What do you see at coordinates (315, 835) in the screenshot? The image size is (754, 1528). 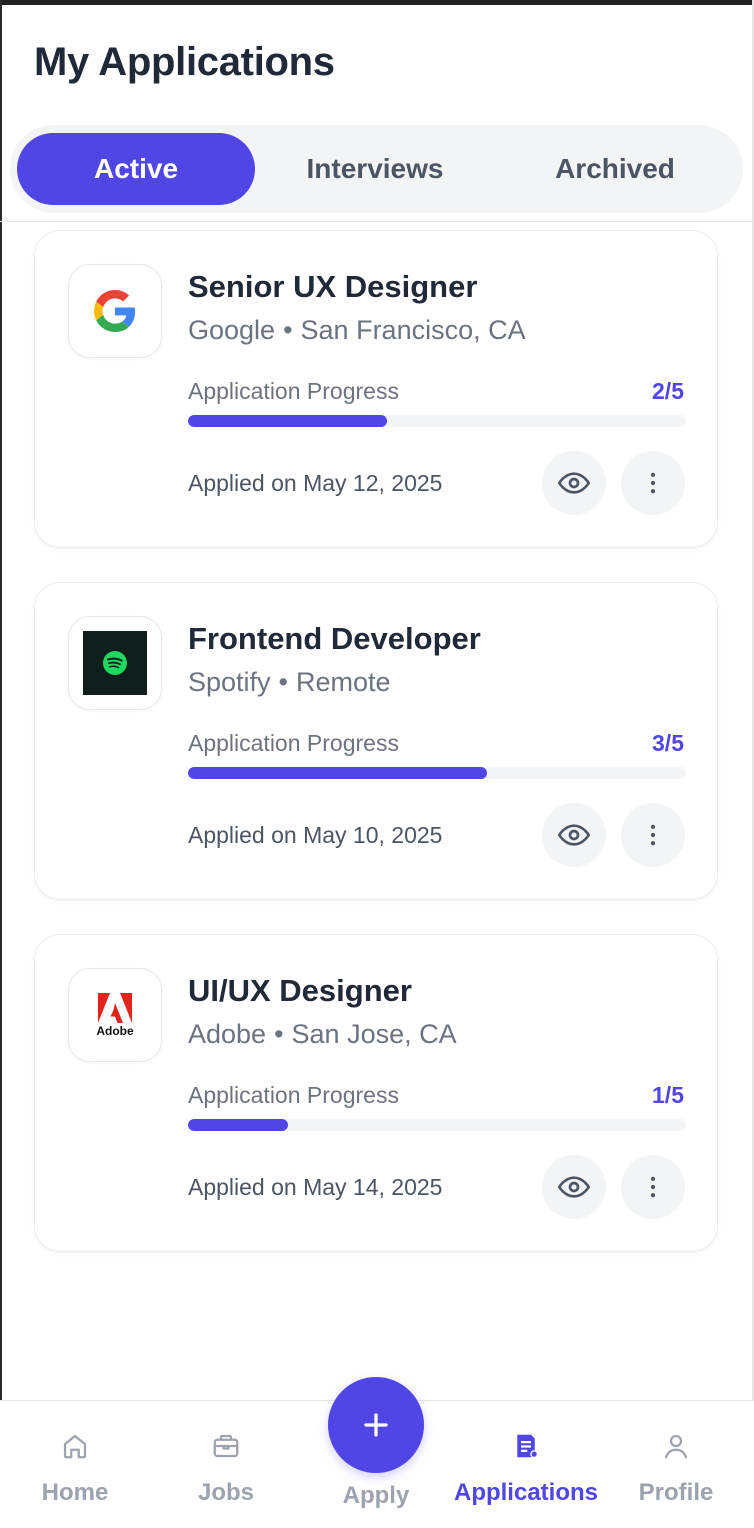 I see `applied-date: Applied on May 10, 2025` at bounding box center [315, 835].